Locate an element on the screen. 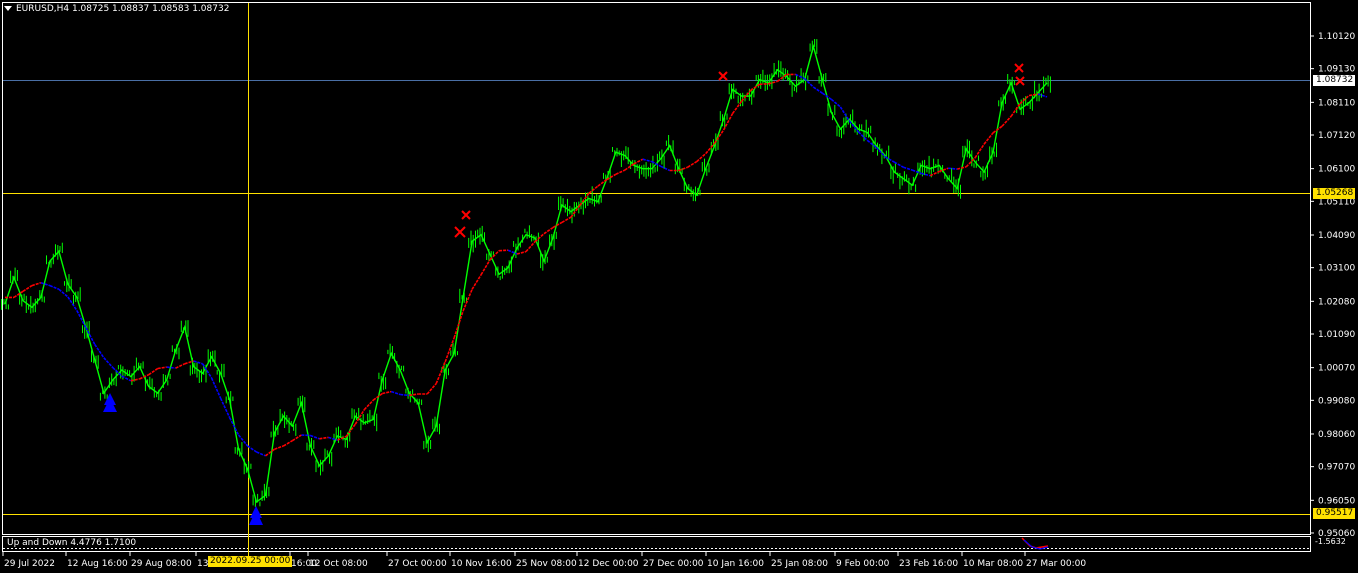  price-tick-label: 1.10120 is located at coordinates (1336, 37).